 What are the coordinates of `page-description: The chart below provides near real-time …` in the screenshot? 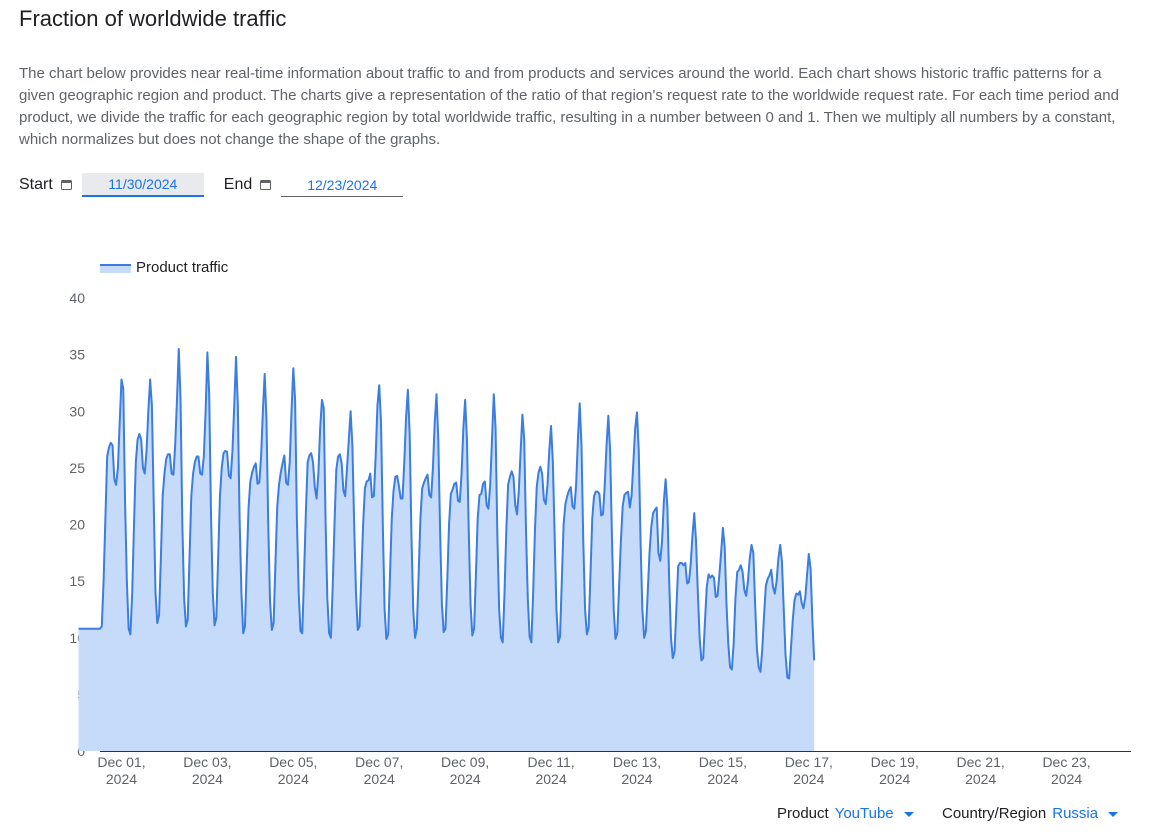 It's located at (569, 106).